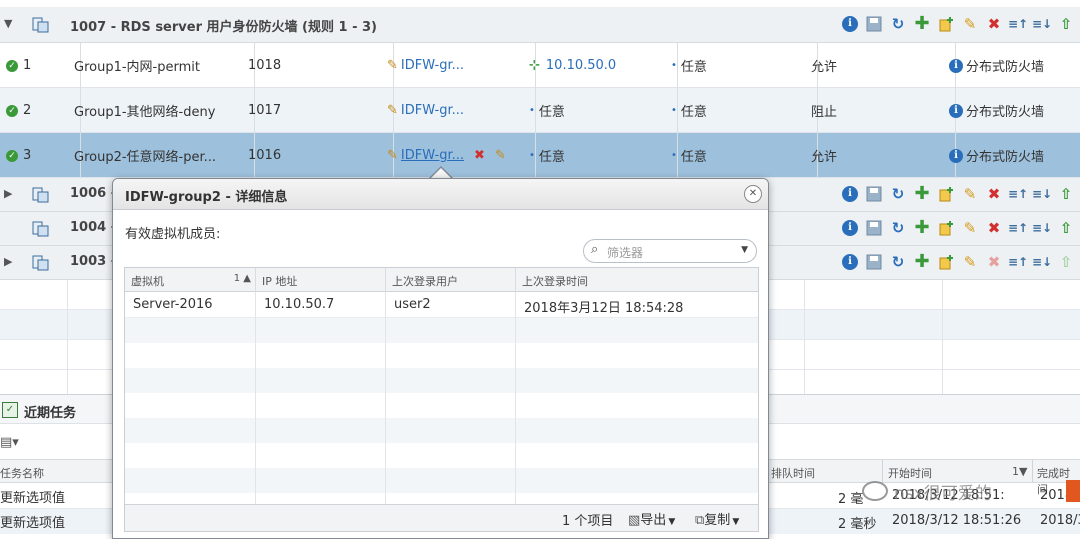  I want to click on col-vm: 虚拟机 1 ▲, so click(190, 280).